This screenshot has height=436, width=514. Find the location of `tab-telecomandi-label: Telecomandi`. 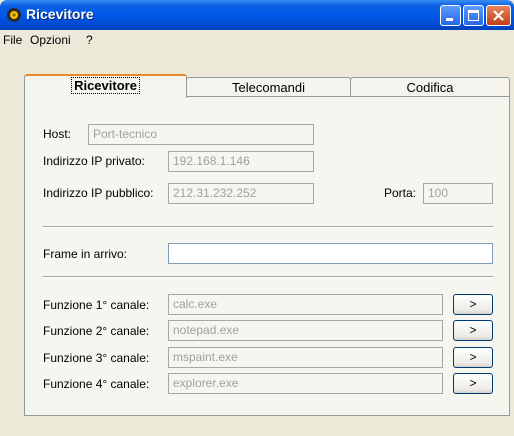

tab-telecomandi-label: Telecomandi is located at coordinates (268, 87).